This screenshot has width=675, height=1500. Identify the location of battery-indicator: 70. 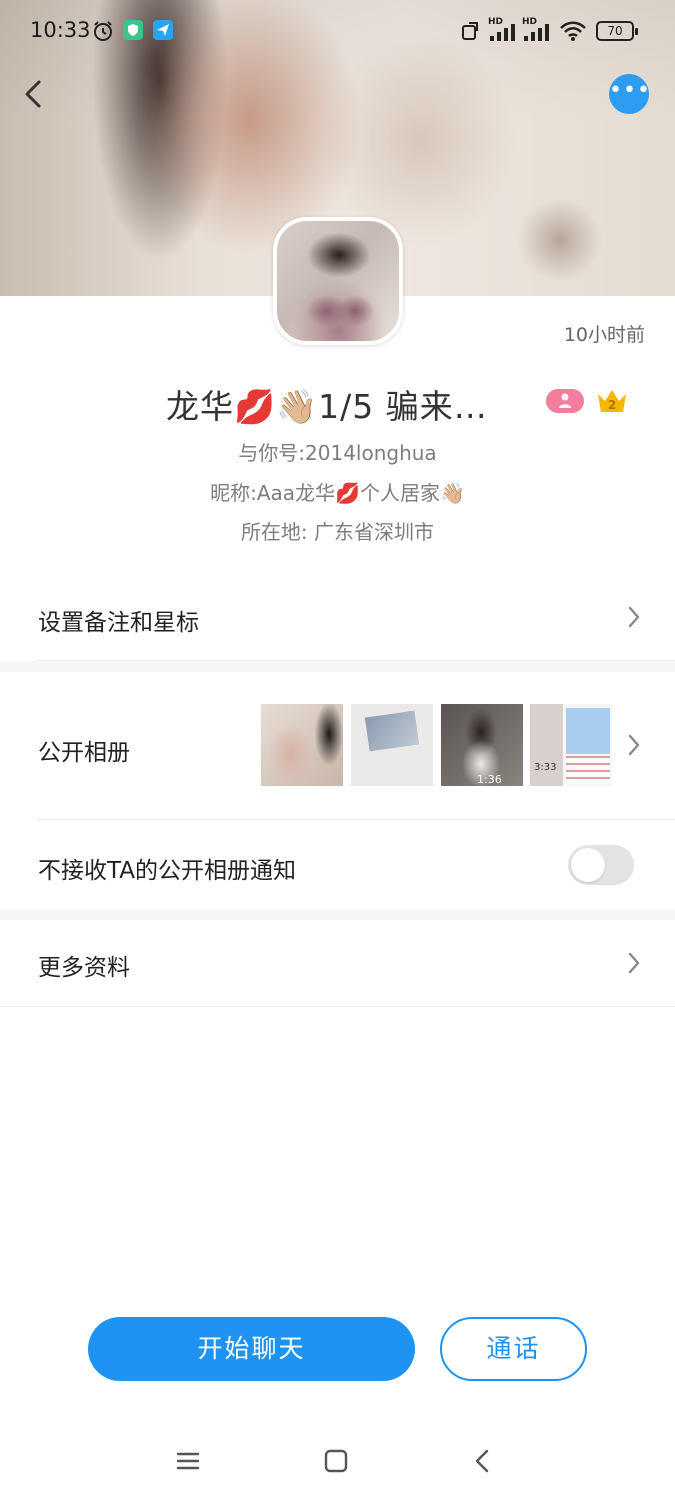
(617, 31).